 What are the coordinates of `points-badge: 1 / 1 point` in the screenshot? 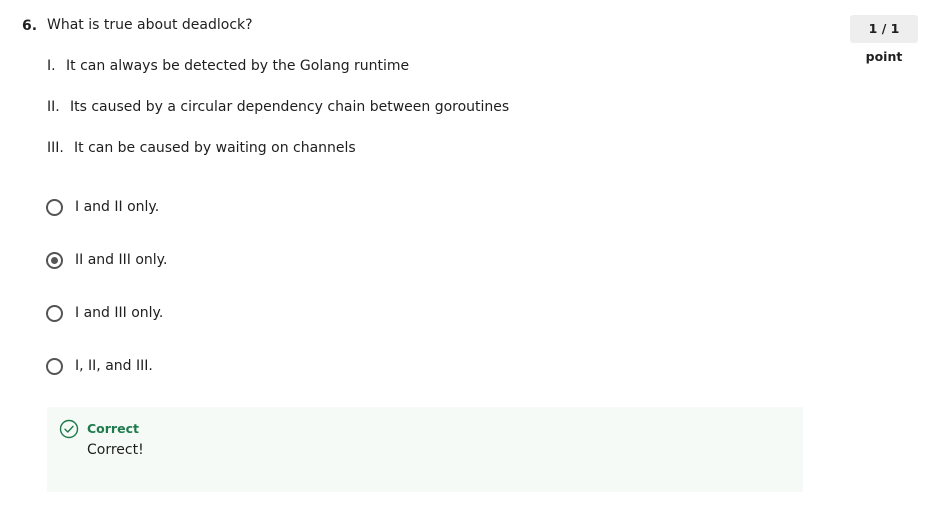 It's located at (884, 39).